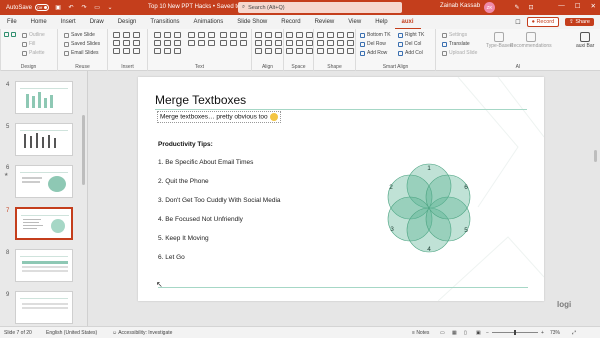 The height and width of the screenshot is (338, 600). I want to click on text-tools-right, so click(202, 39).